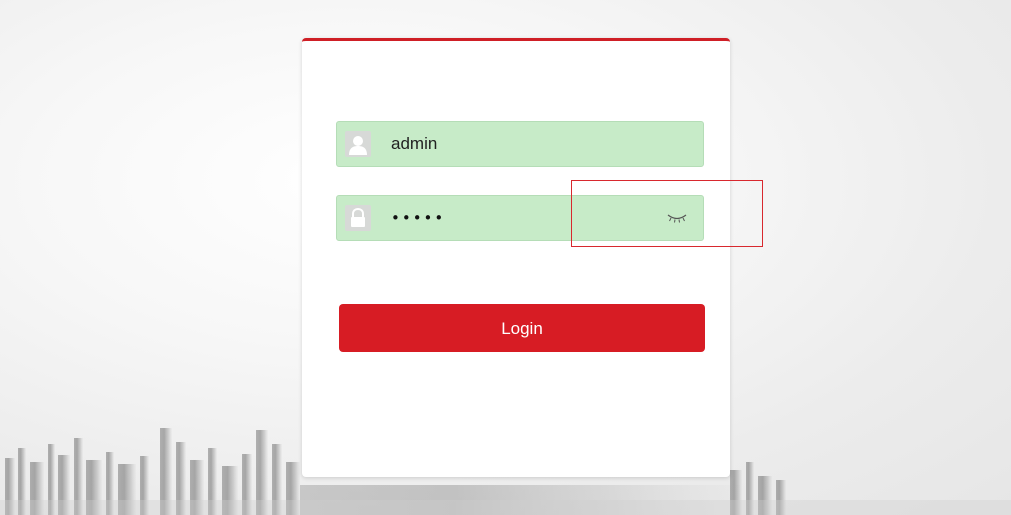  I want to click on eye-closed-icon, so click(677, 218).